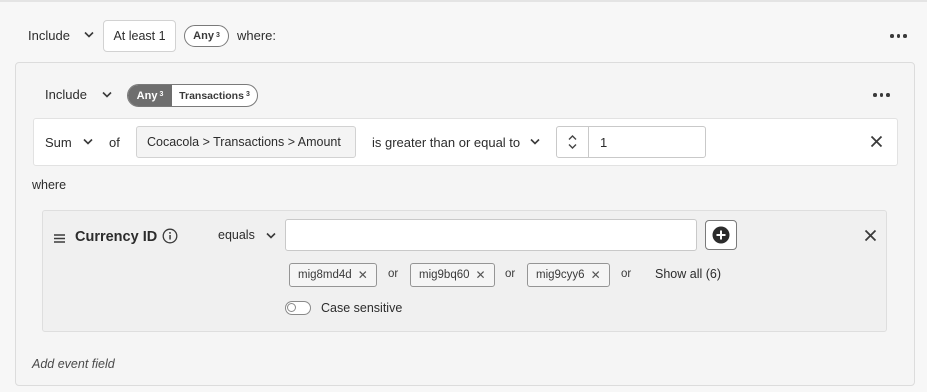  Describe the element at coordinates (170, 237) in the screenshot. I see `info-icon` at that location.